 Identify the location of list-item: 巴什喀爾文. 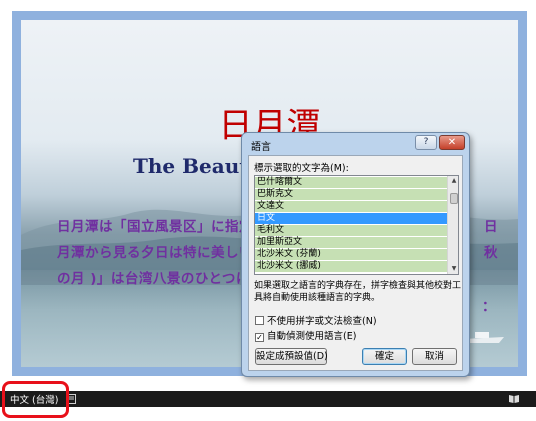
(351, 182).